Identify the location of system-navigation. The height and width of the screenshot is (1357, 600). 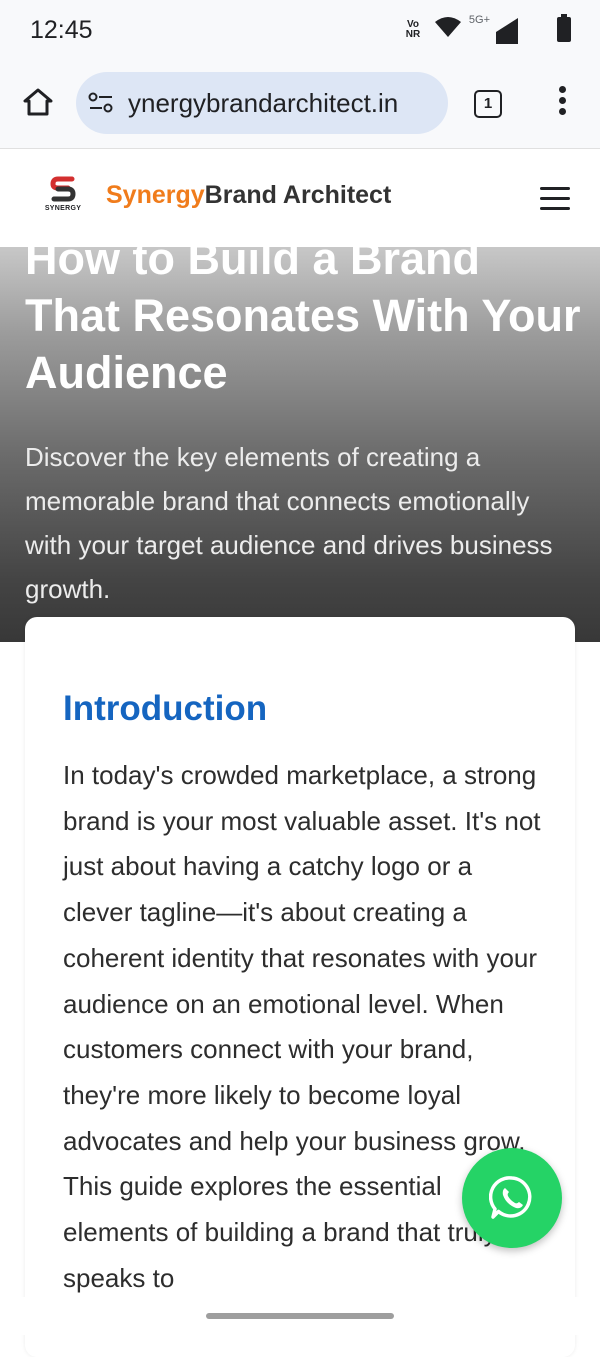
(300, 1316).